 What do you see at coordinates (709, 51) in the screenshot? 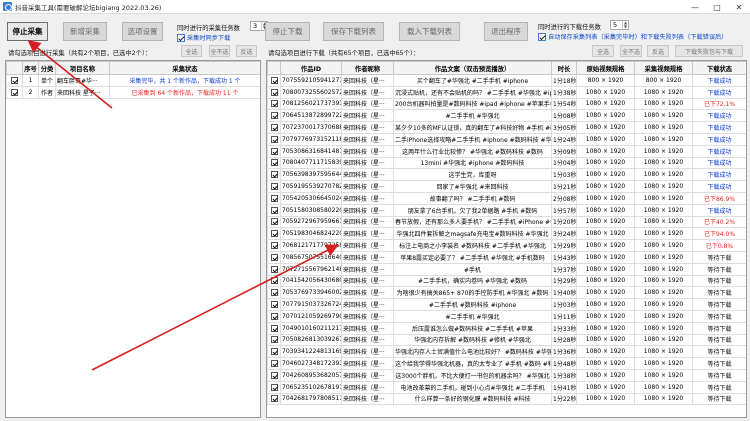
I see `redownload-failed-button: 下载失败包与下载` at bounding box center [709, 51].